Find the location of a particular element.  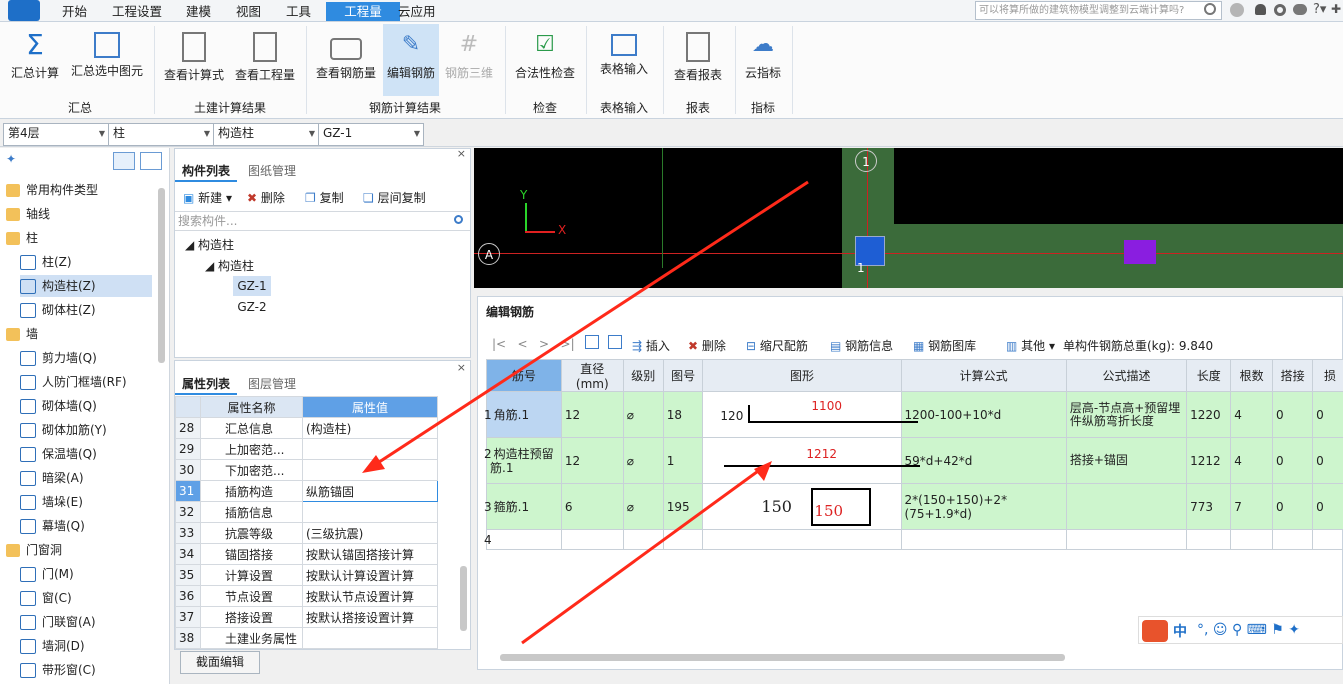

rebar-desc: 层高-节点高+预留埋件纵筋弯折长度 is located at coordinates (1126, 414).